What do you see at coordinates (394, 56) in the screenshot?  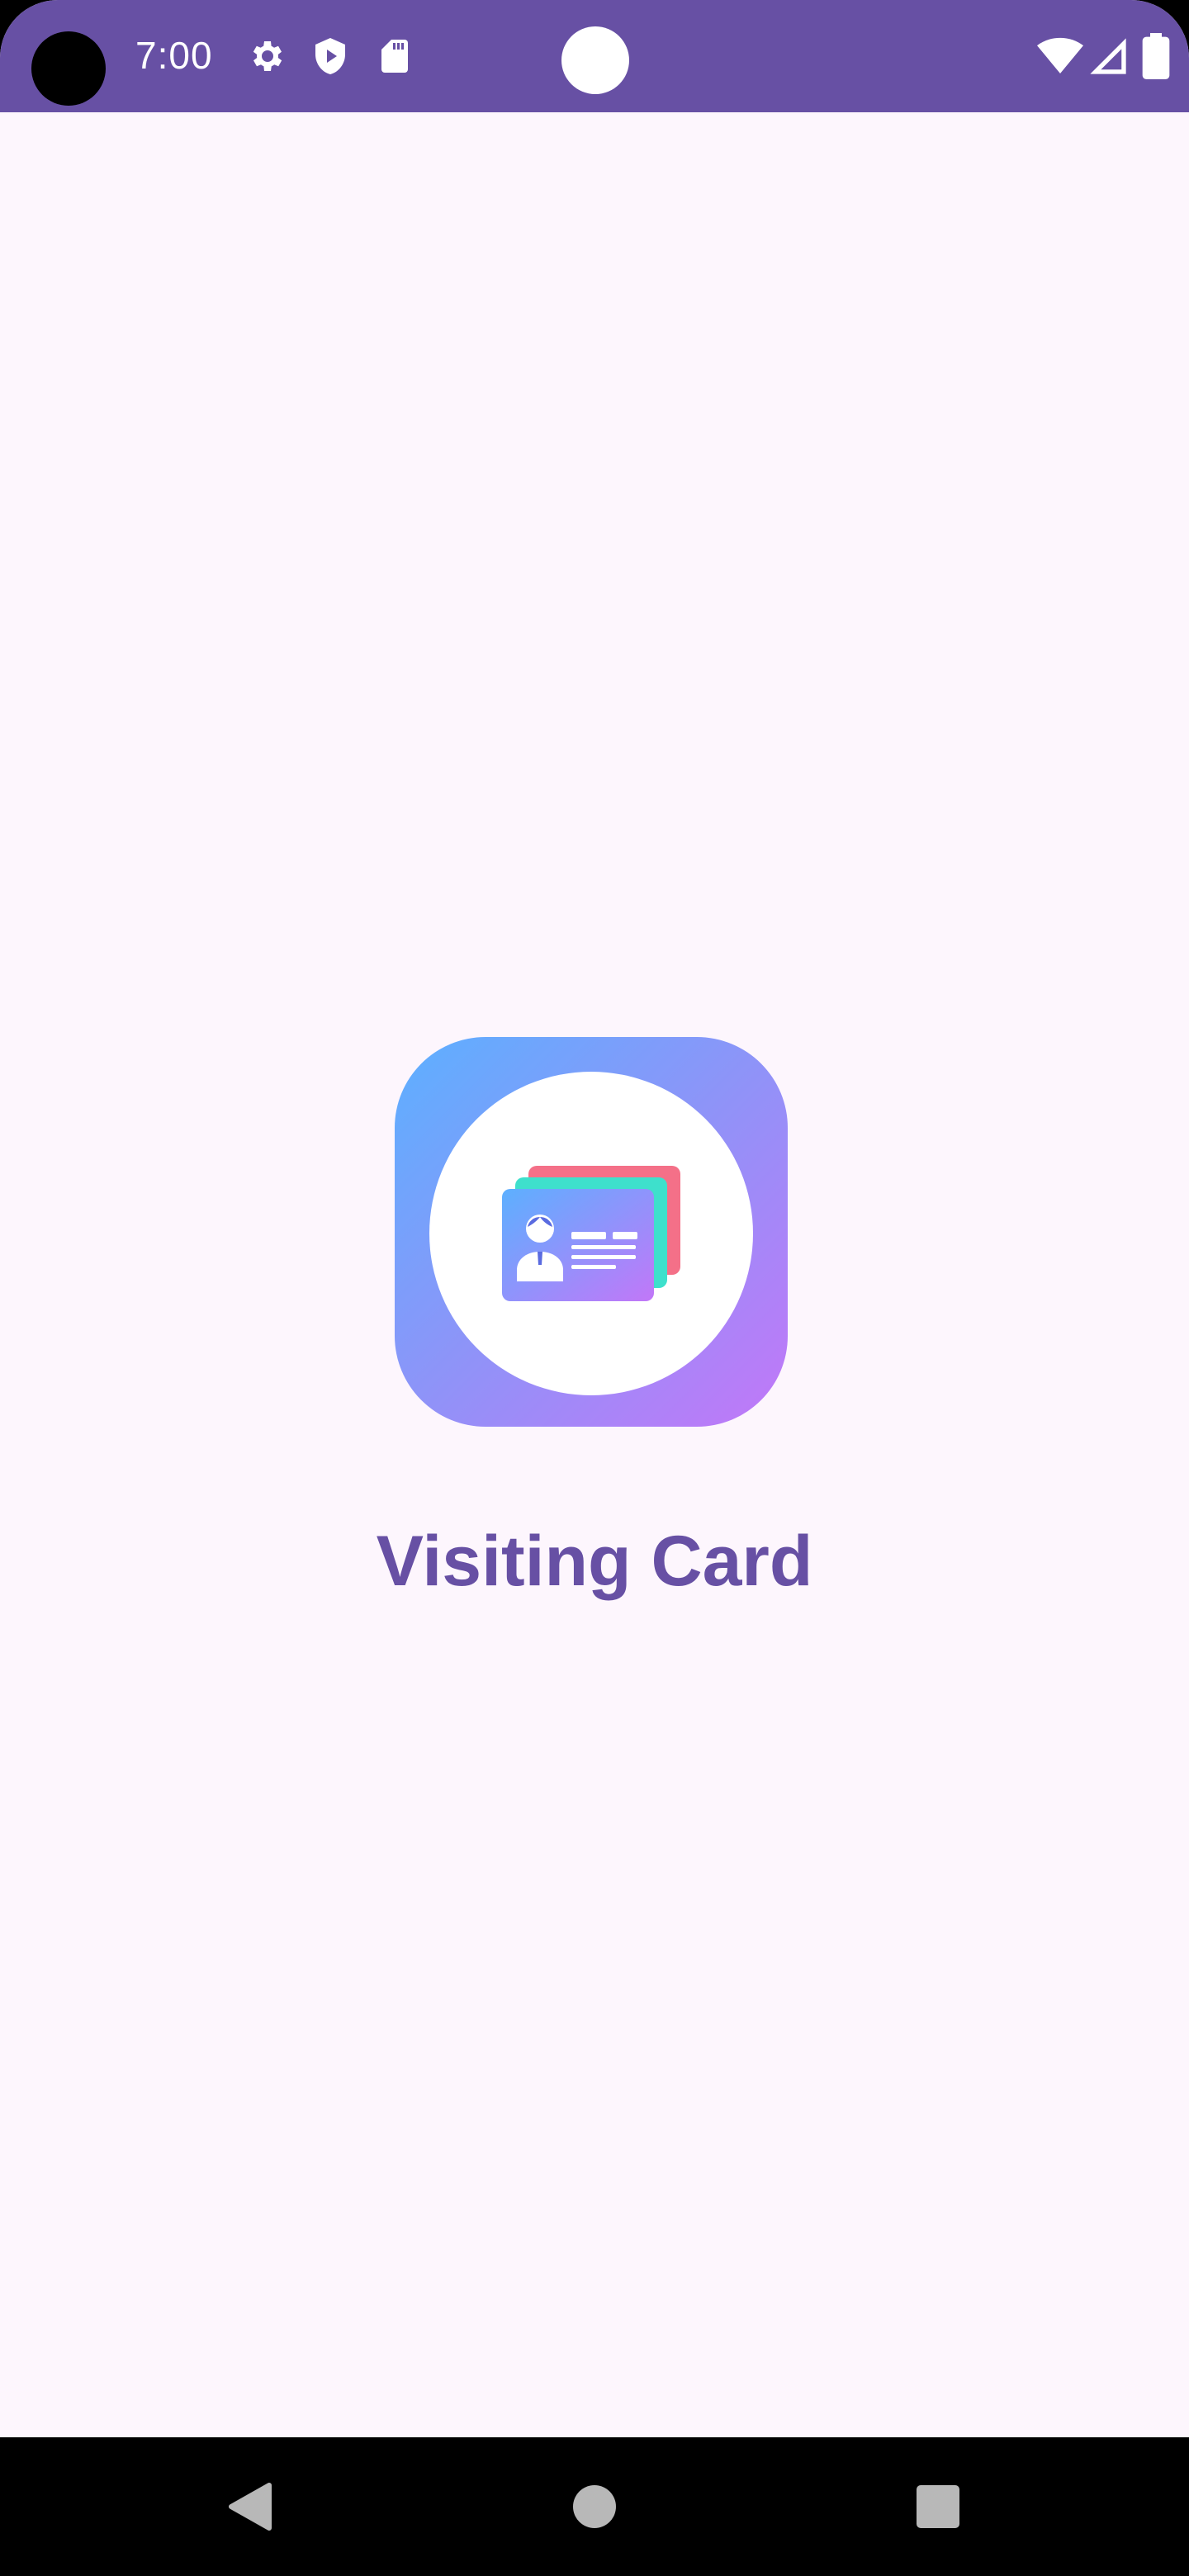 I see `sd-card-icon` at bounding box center [394, 56].